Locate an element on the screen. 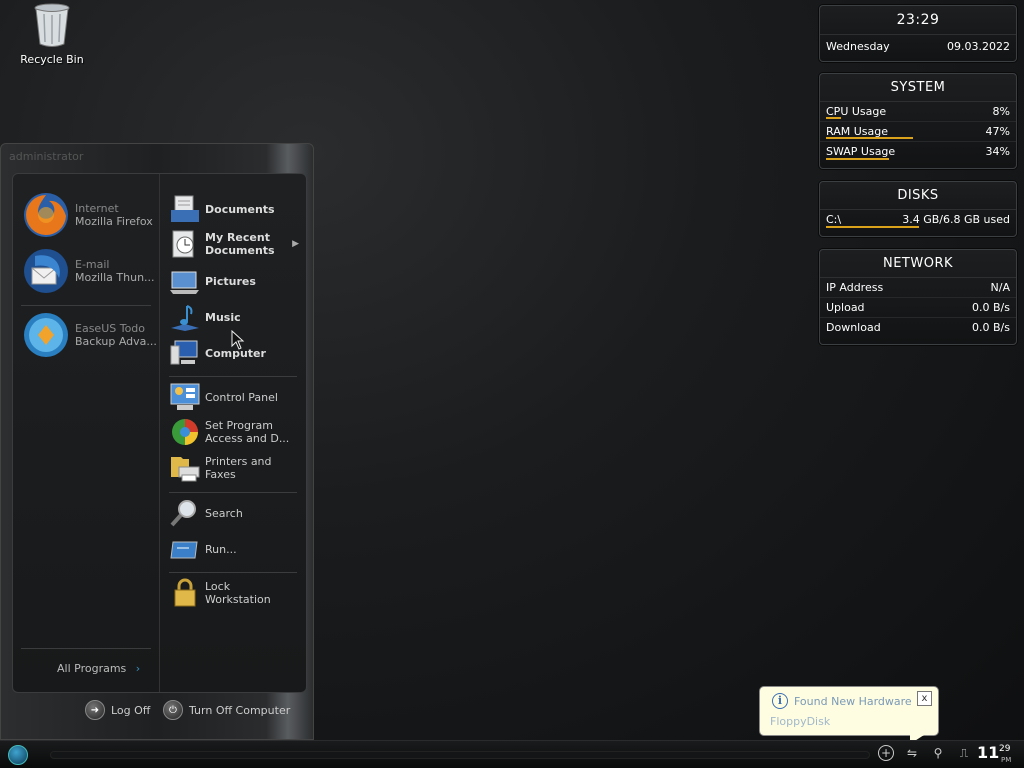 The height and width of the screenshot is (768, 1024). system-tray: + ⇋ ⚲ ⎍ is located at coordinates (925, 753).